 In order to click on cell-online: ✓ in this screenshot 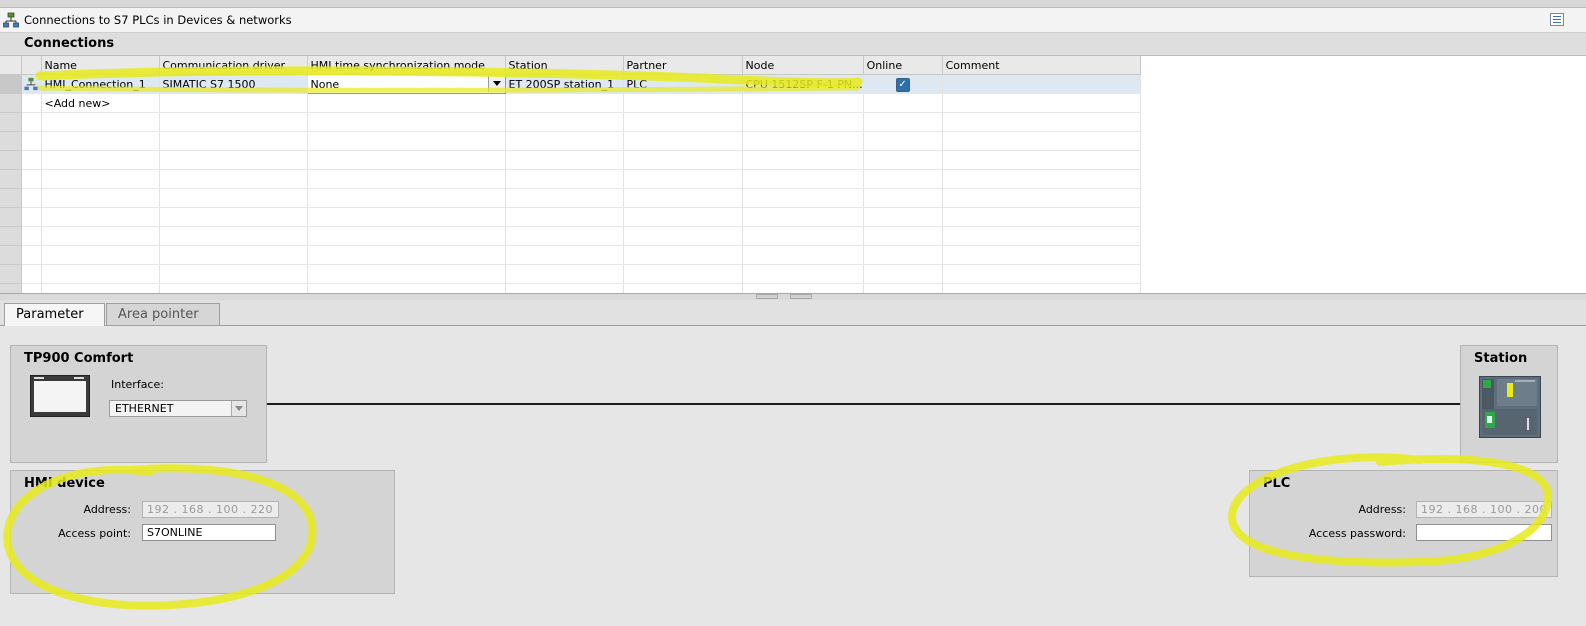, I will do `click(903, 84)`.